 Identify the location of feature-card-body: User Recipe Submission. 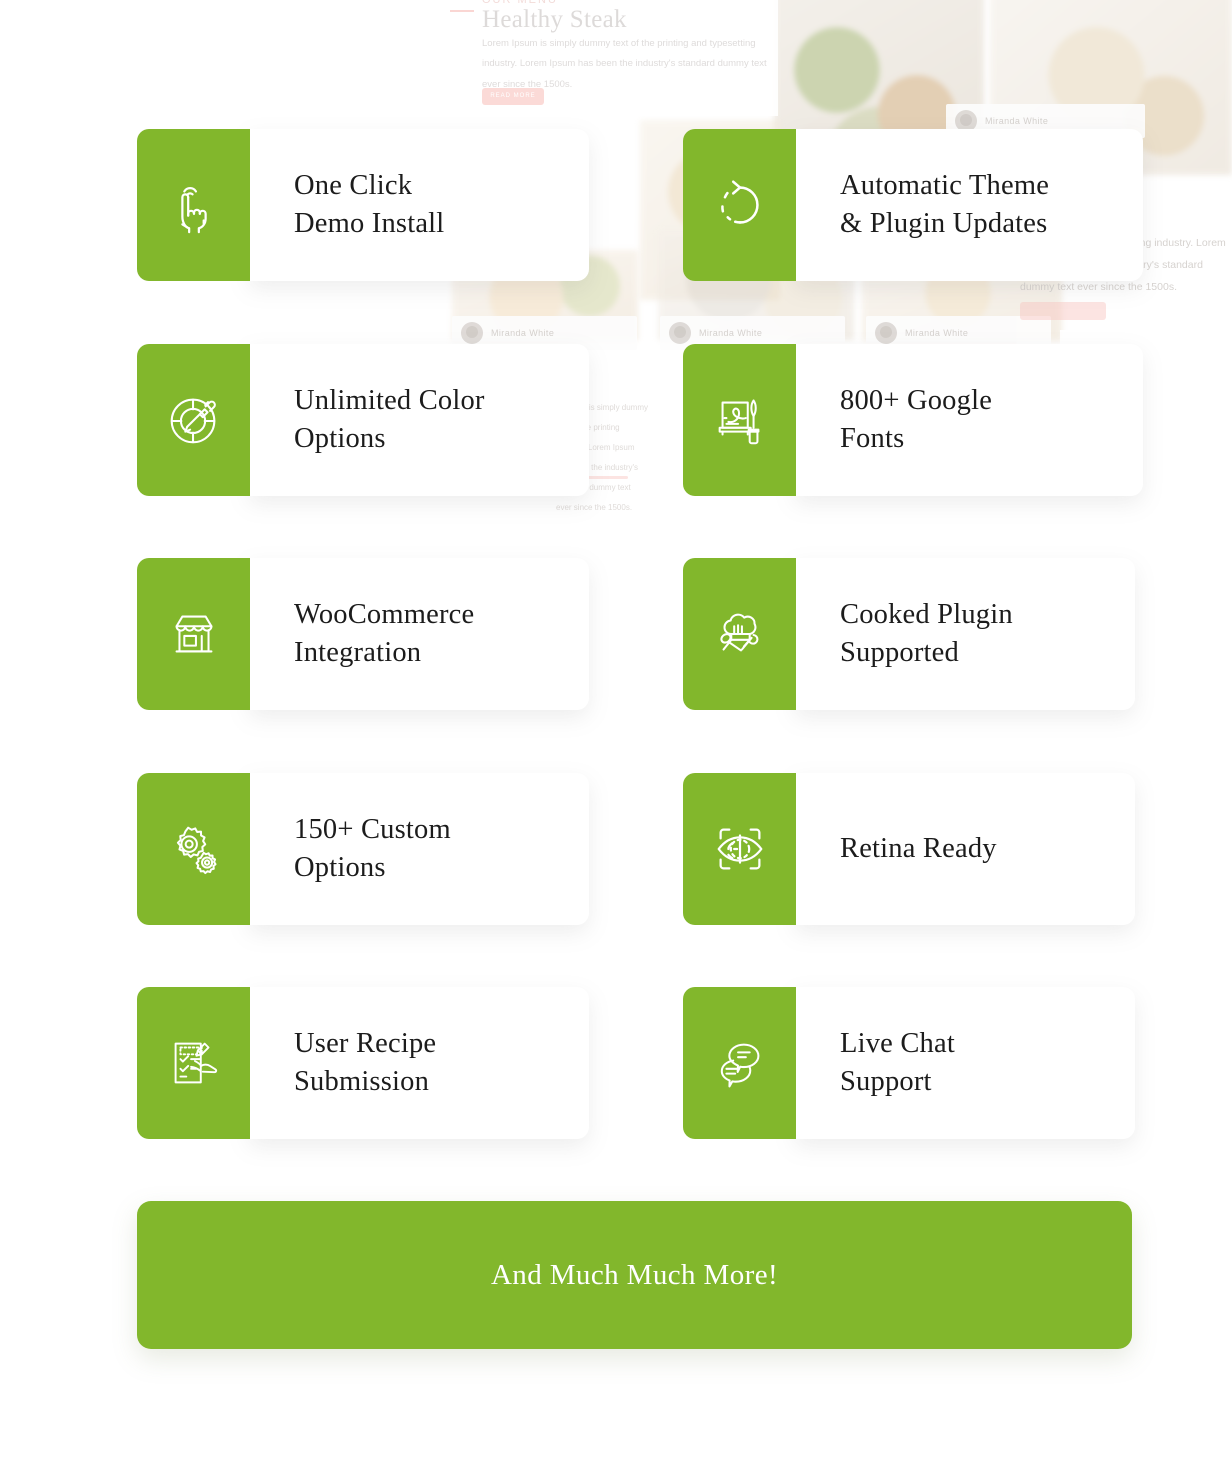
(419, 1063).